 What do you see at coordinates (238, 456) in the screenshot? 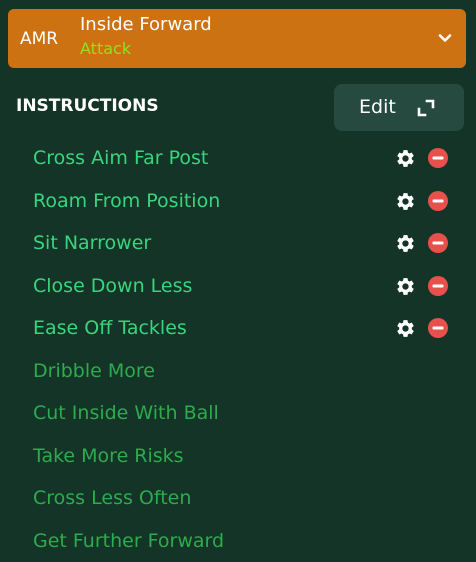
I see `instruction-row: Take More Risks` at bounding box center [238, 456].